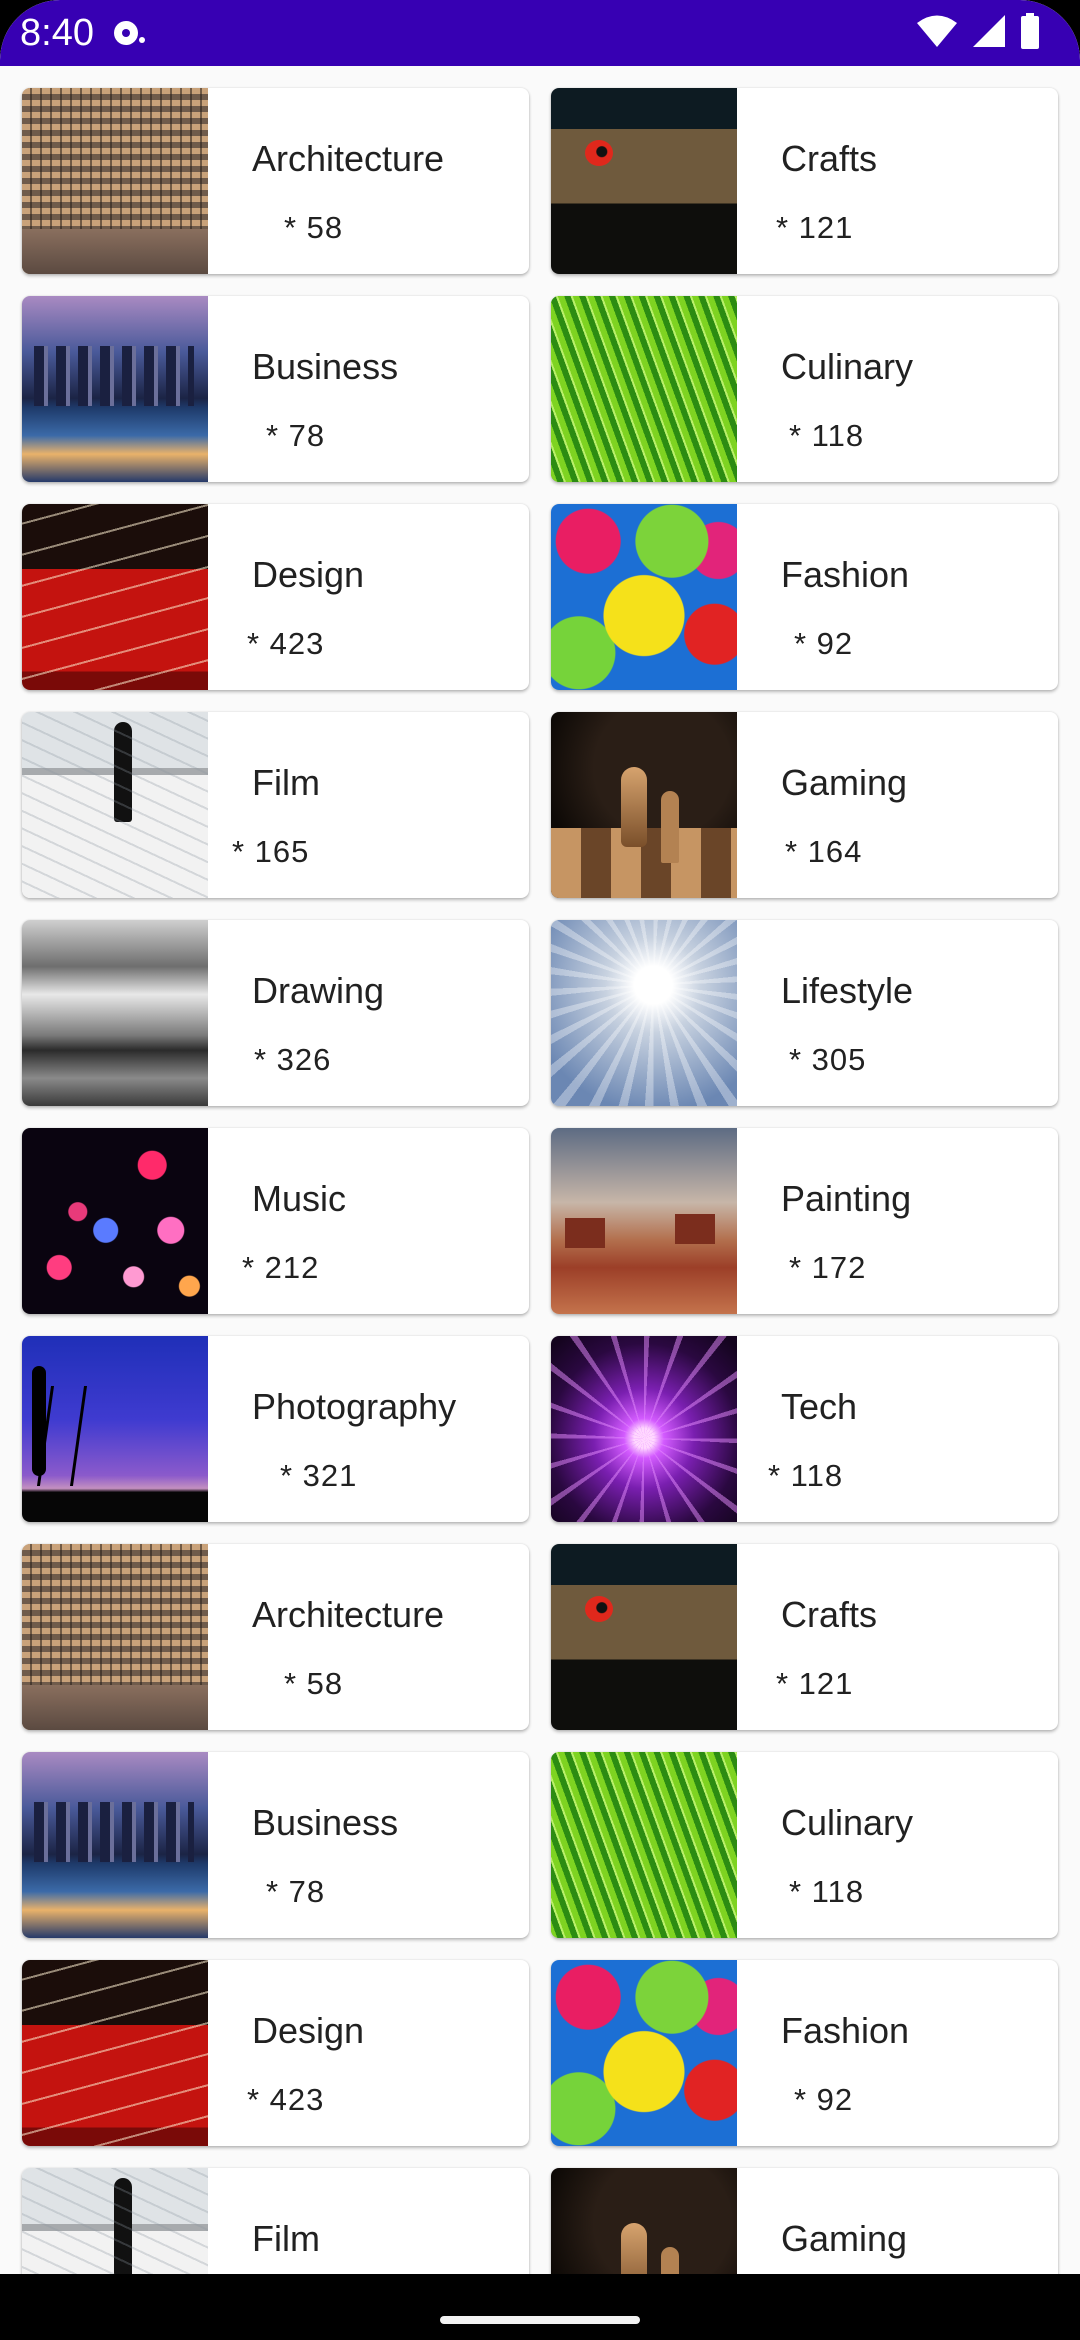  I want to click on topic-card: Film * 165, so click(275, 805).